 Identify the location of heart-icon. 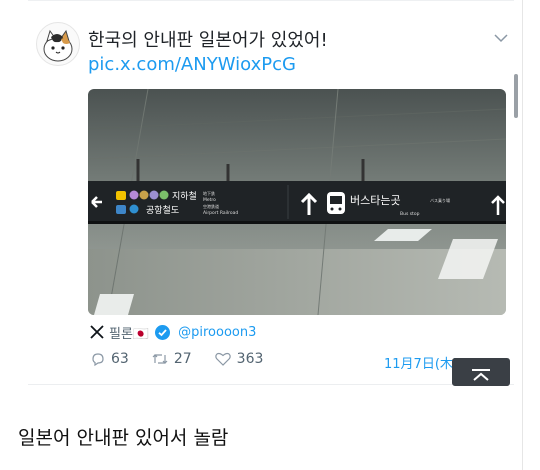
(222, 359).